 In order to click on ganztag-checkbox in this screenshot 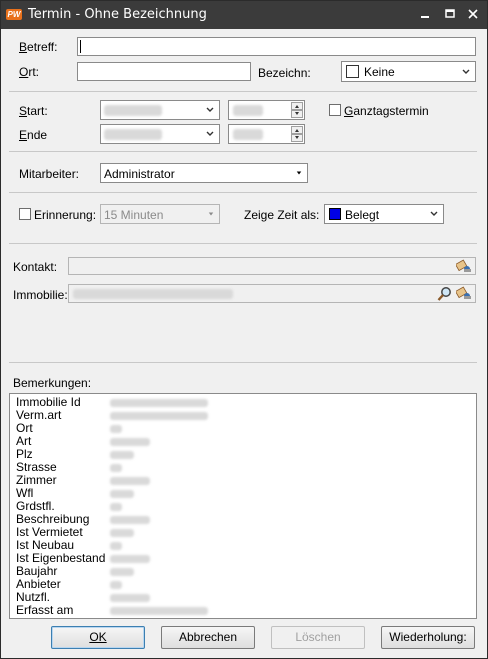, I will do `click(335, 110)`.